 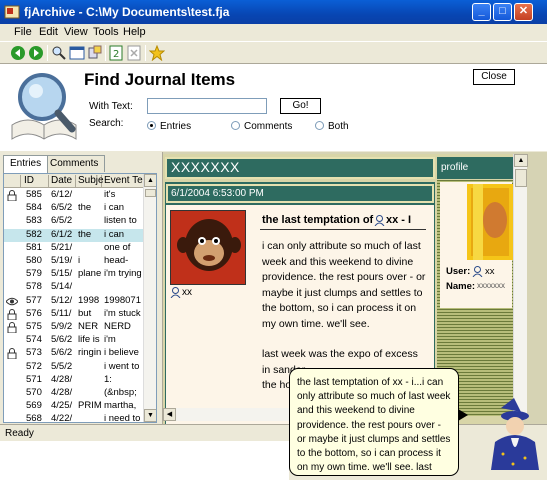 What do you see at coordinates (110, 340) in the screenshot?
I see `cell-event-text: i'm` at bounding box center [110, 340].